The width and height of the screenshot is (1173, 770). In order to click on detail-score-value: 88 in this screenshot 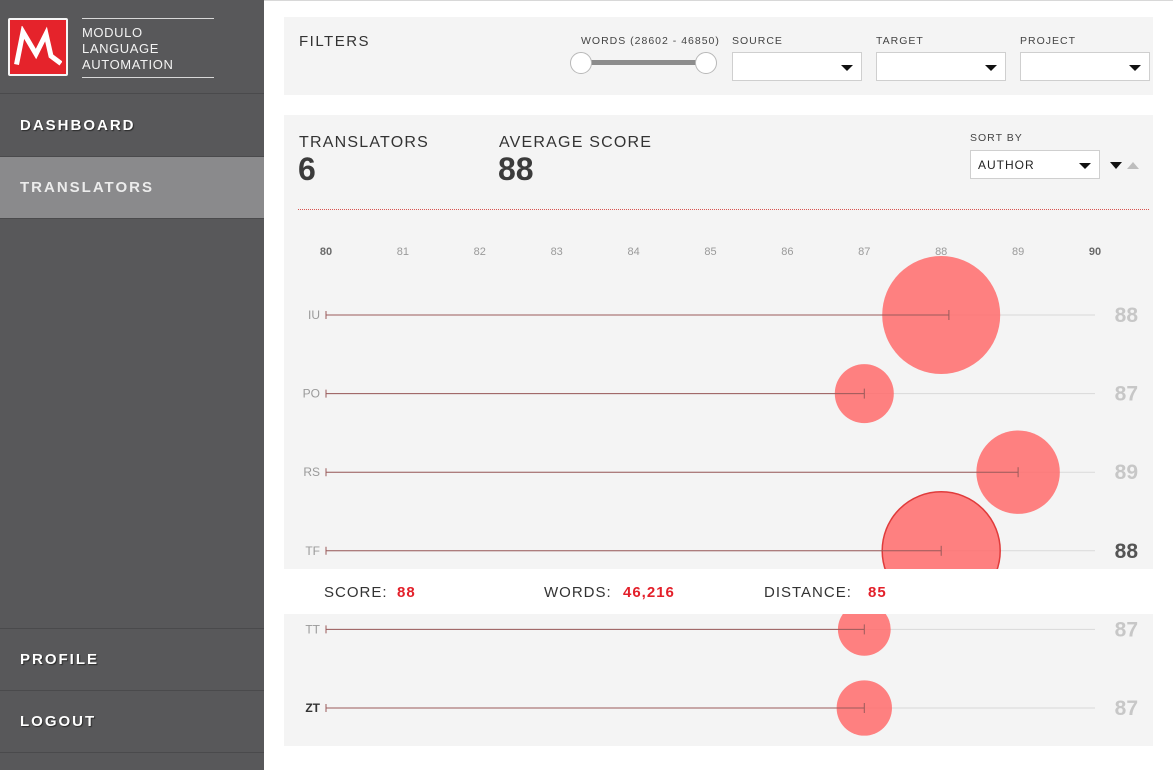, I will do `click(406, 592)`.